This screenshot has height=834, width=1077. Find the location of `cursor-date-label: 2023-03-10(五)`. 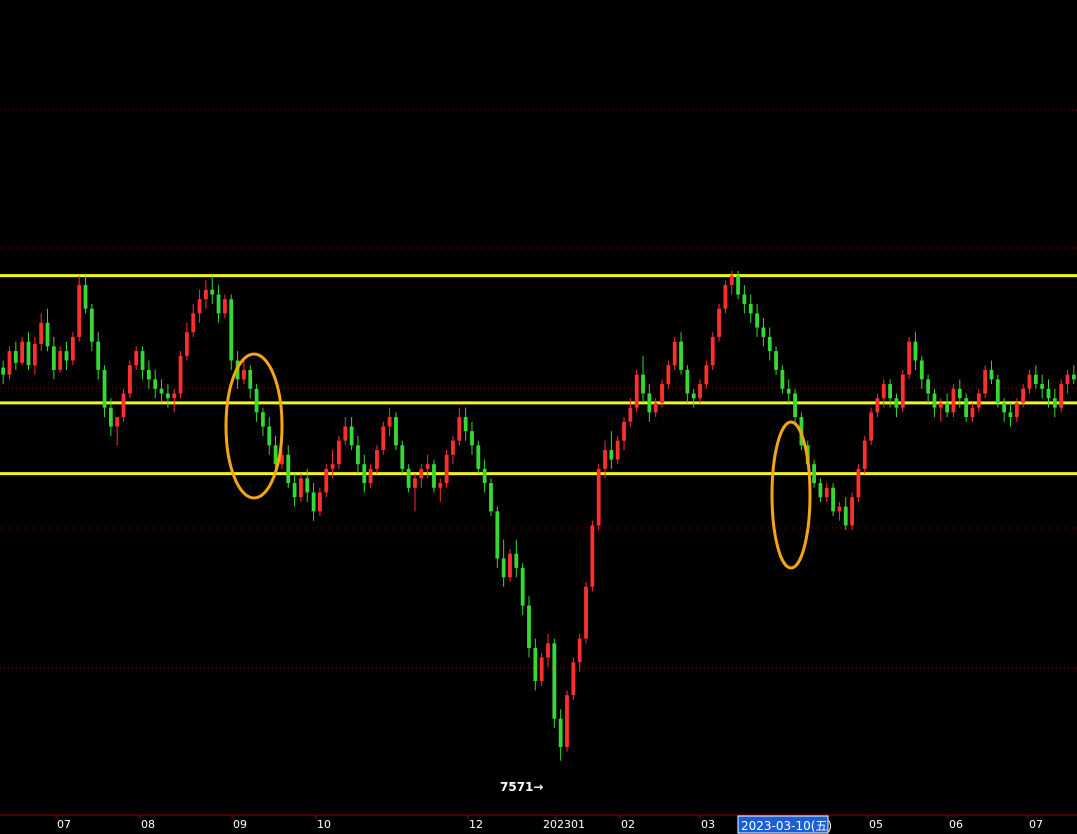

cursor-date-label: 2023-03-10(五) is located at coordinates (786, 826).